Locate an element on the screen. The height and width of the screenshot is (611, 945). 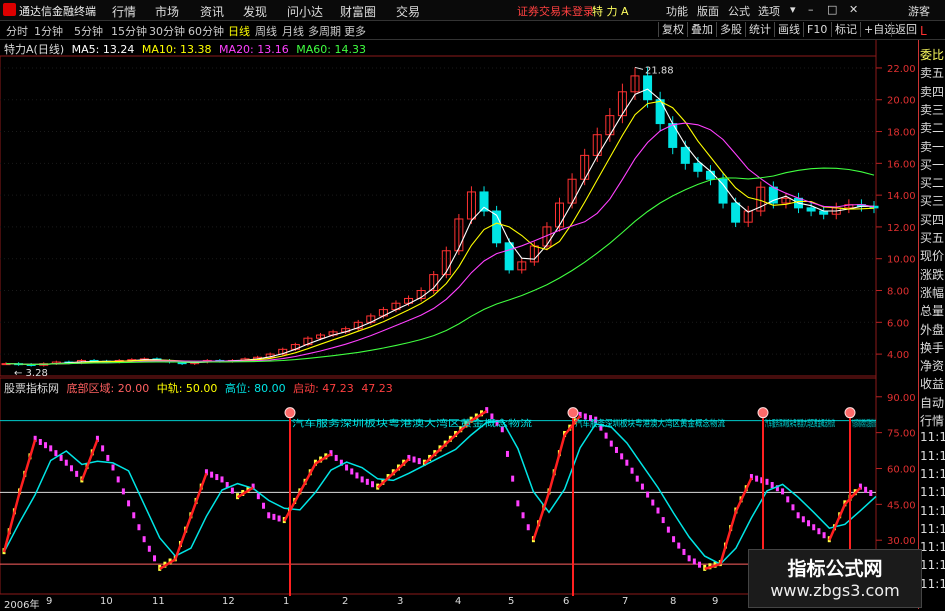
period-5min: 5分钟 is located at coordinates (88, 31).